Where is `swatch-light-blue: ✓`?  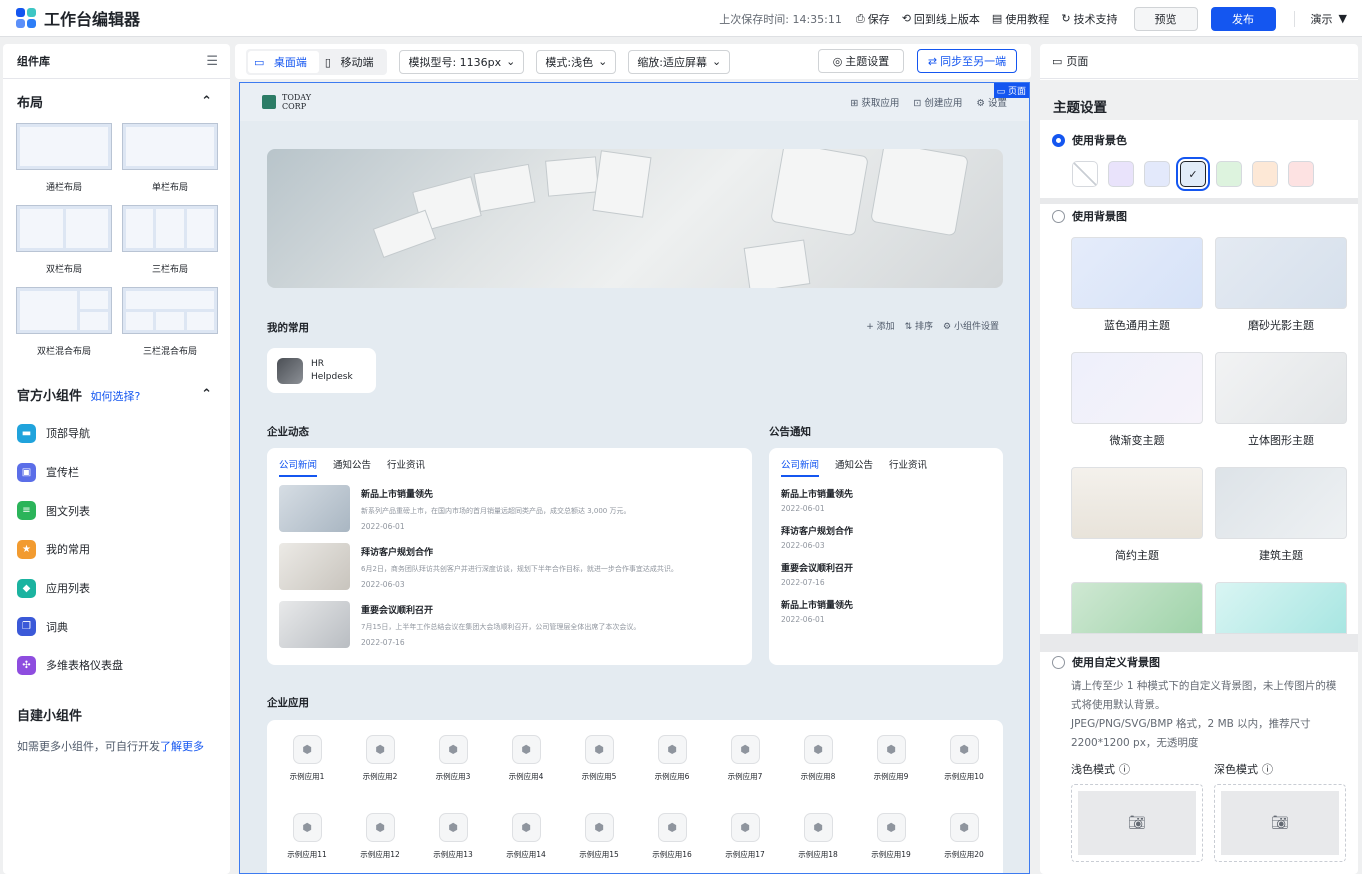
swatch-light-blue: ✓ is located at coordinates (1193, 174).